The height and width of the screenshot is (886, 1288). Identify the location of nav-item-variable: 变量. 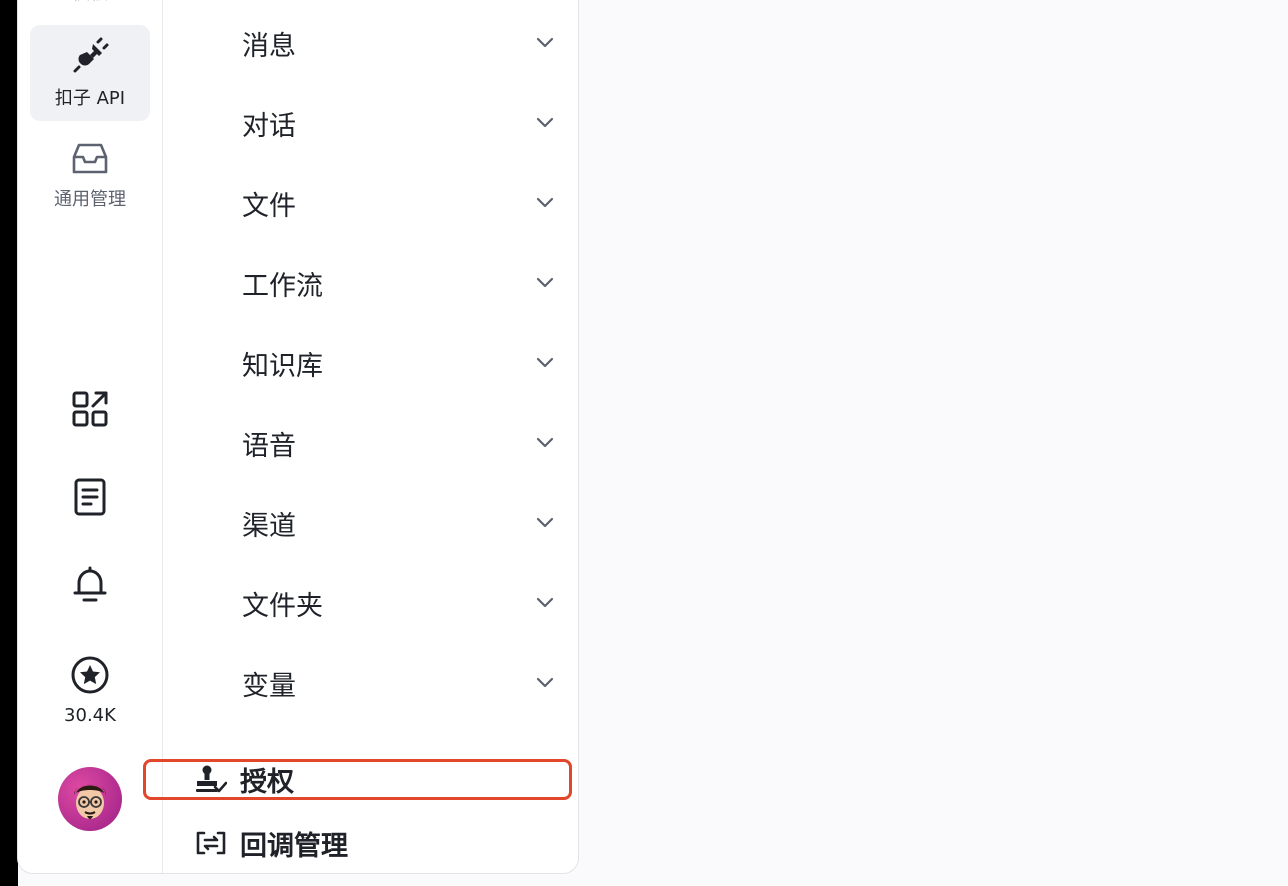
(398, 683).